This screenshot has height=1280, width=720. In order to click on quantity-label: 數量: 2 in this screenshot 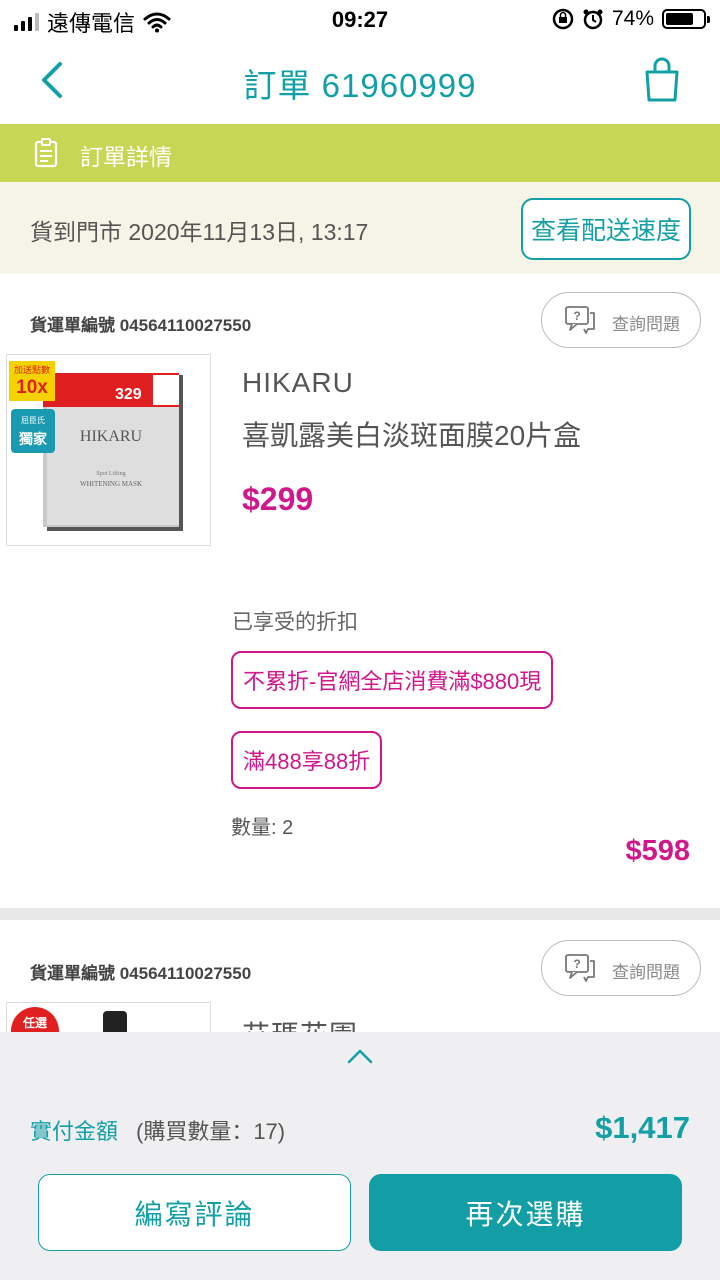, I will do `click(262, 828)`.